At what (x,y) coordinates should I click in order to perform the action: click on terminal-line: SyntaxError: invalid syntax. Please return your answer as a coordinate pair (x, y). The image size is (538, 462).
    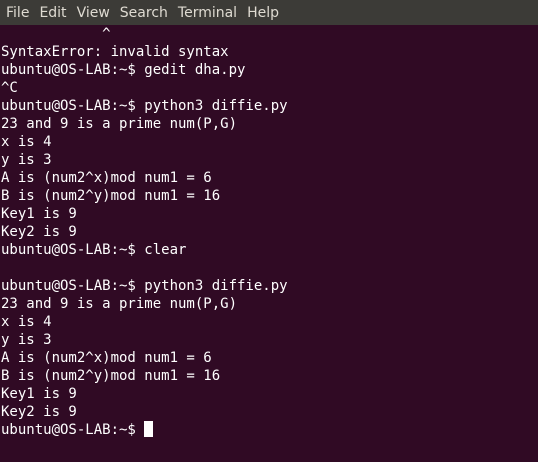
    Looking at the image, I should click on (115, 52).